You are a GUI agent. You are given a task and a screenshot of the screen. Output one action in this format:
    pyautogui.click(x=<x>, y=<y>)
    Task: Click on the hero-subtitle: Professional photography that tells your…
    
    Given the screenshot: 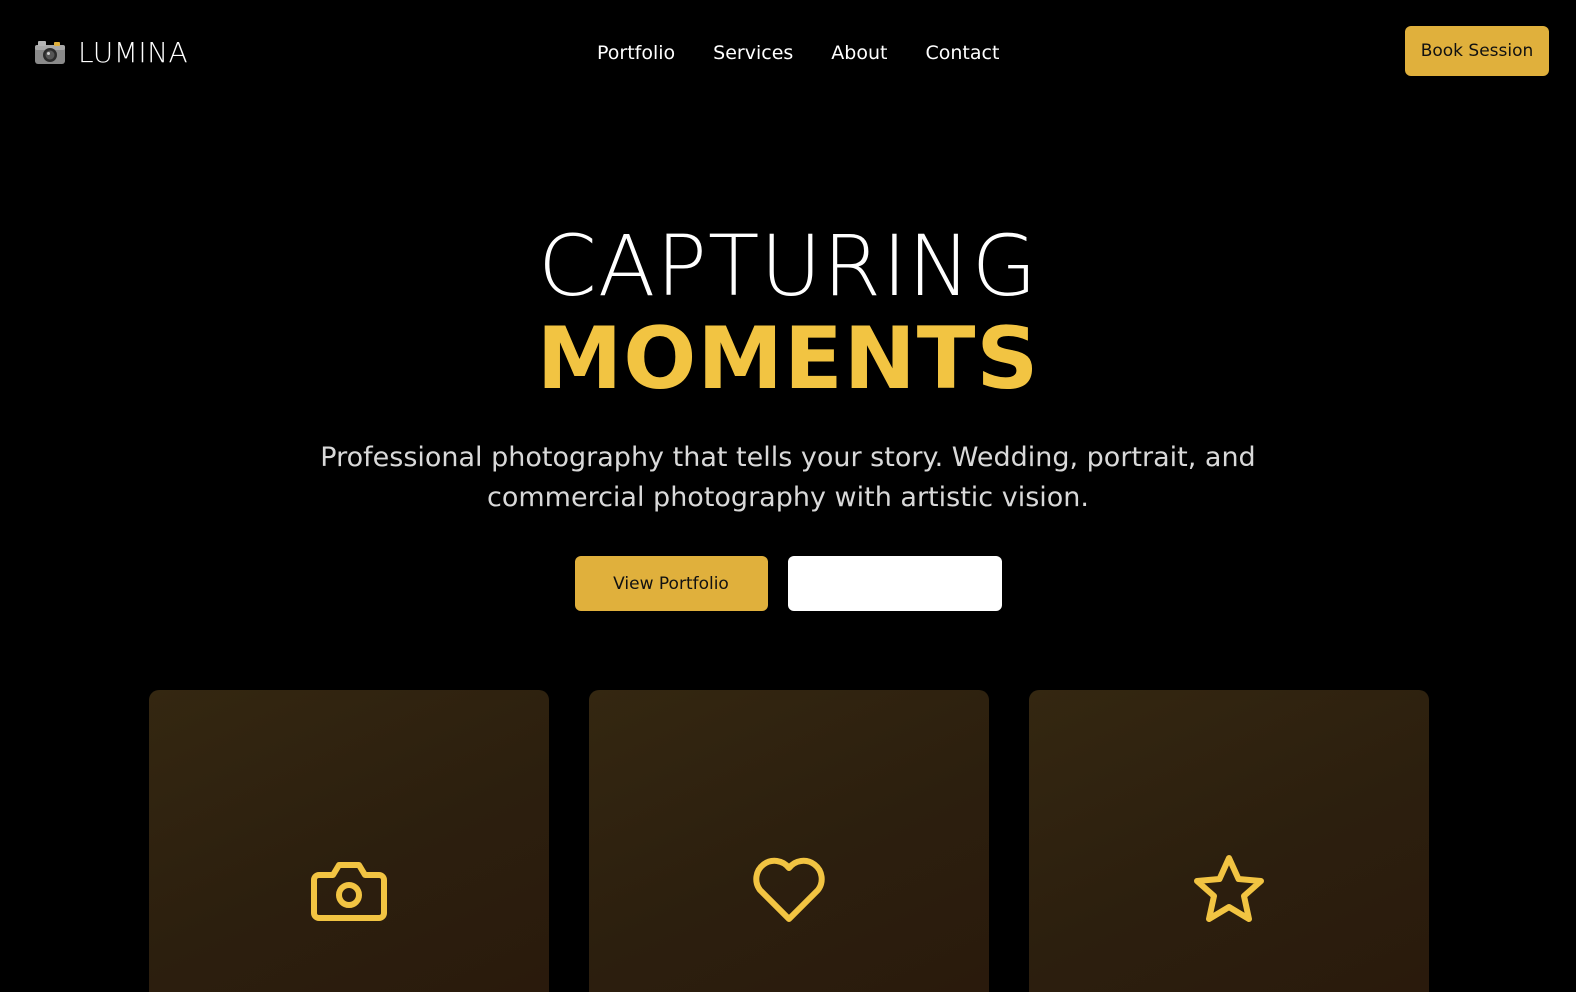 What is the action you would take?
    pyautogui.click(x=788, y=477)
    